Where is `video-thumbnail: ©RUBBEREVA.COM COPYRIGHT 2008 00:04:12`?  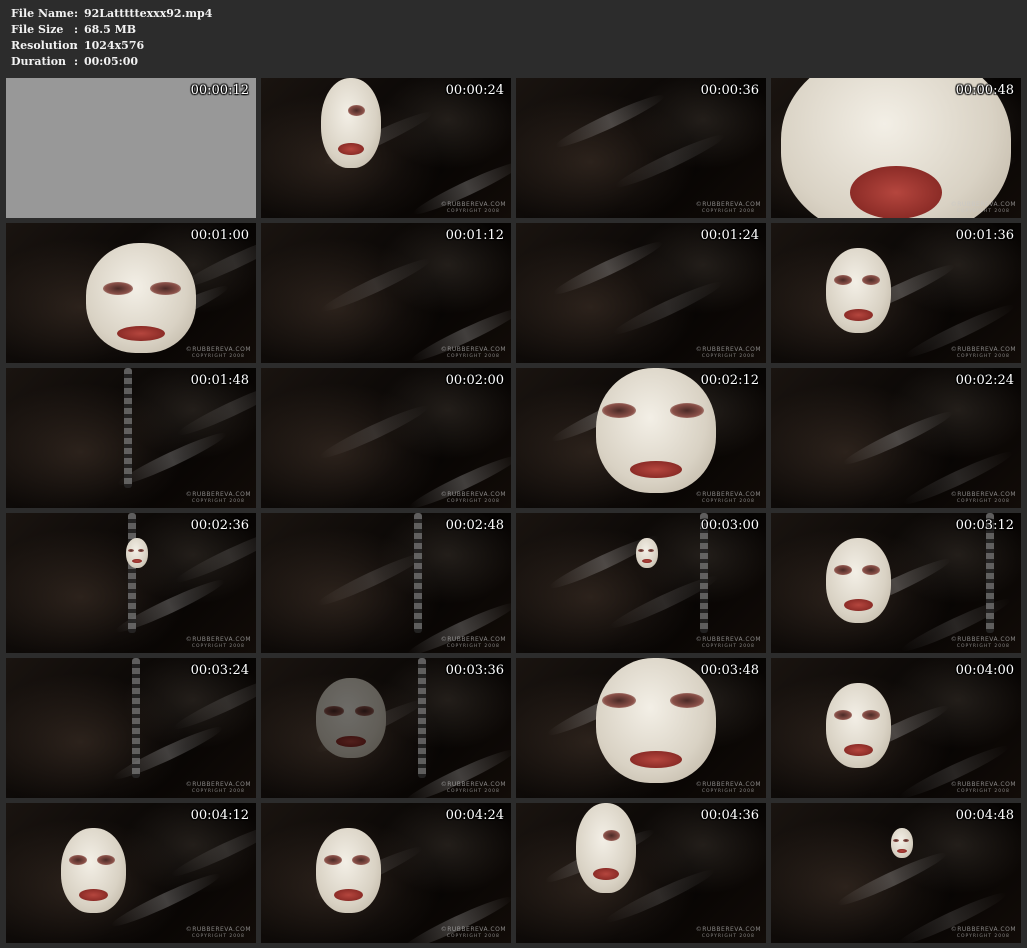
video-thumbnail: ©RUBBEREVA.COM COPYRIGHT 2008 00:04:12 is located at coordinates (131, 873).